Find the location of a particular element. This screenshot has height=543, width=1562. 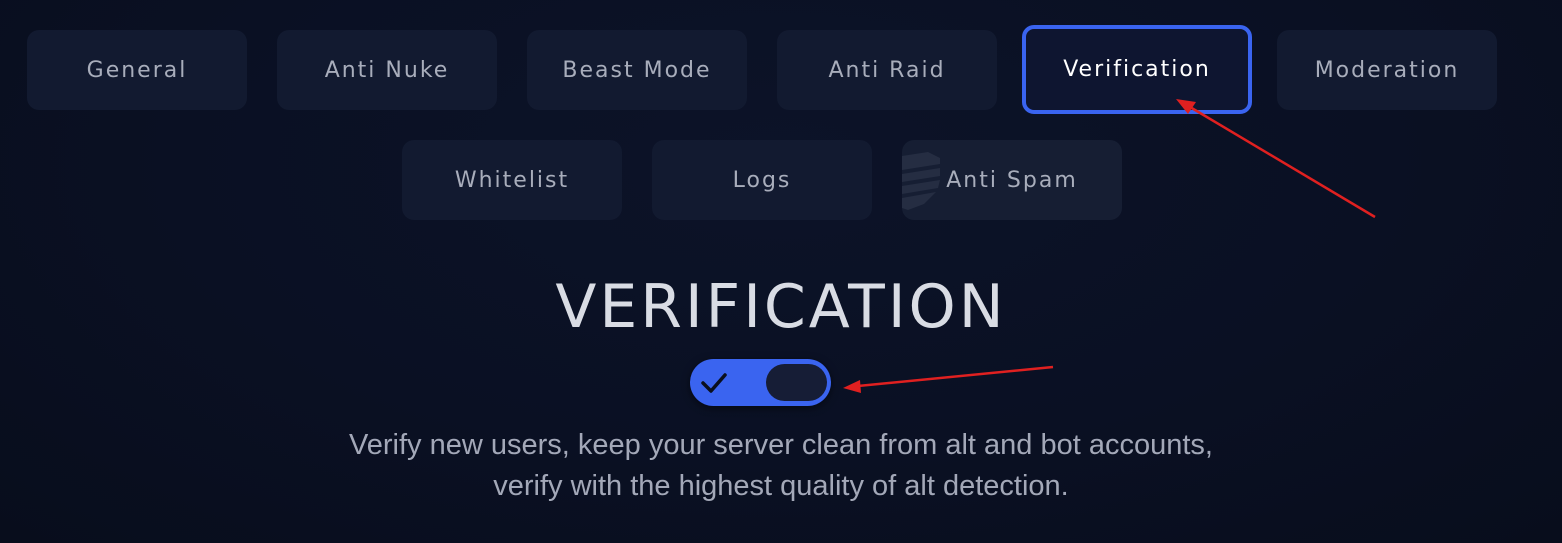

annotation-arrow-to-toggle is located at coordinates (948, 379).